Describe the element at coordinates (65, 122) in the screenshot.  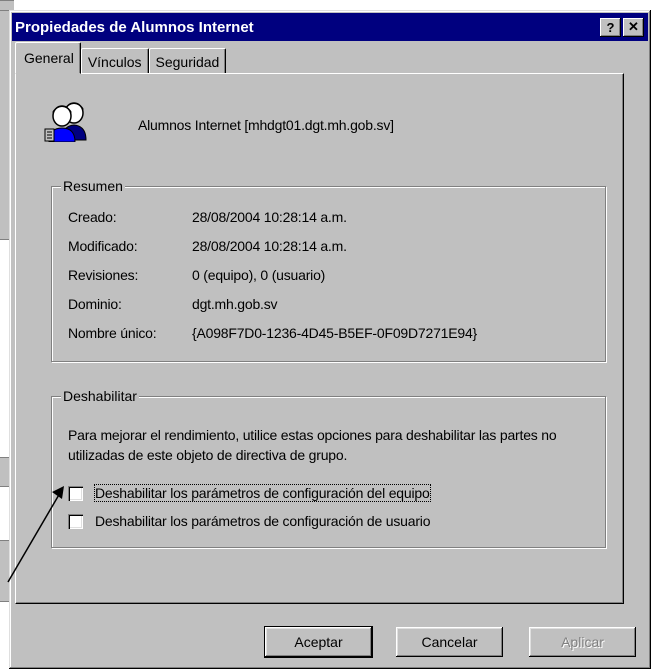
I see `users-group-icon` at that location.